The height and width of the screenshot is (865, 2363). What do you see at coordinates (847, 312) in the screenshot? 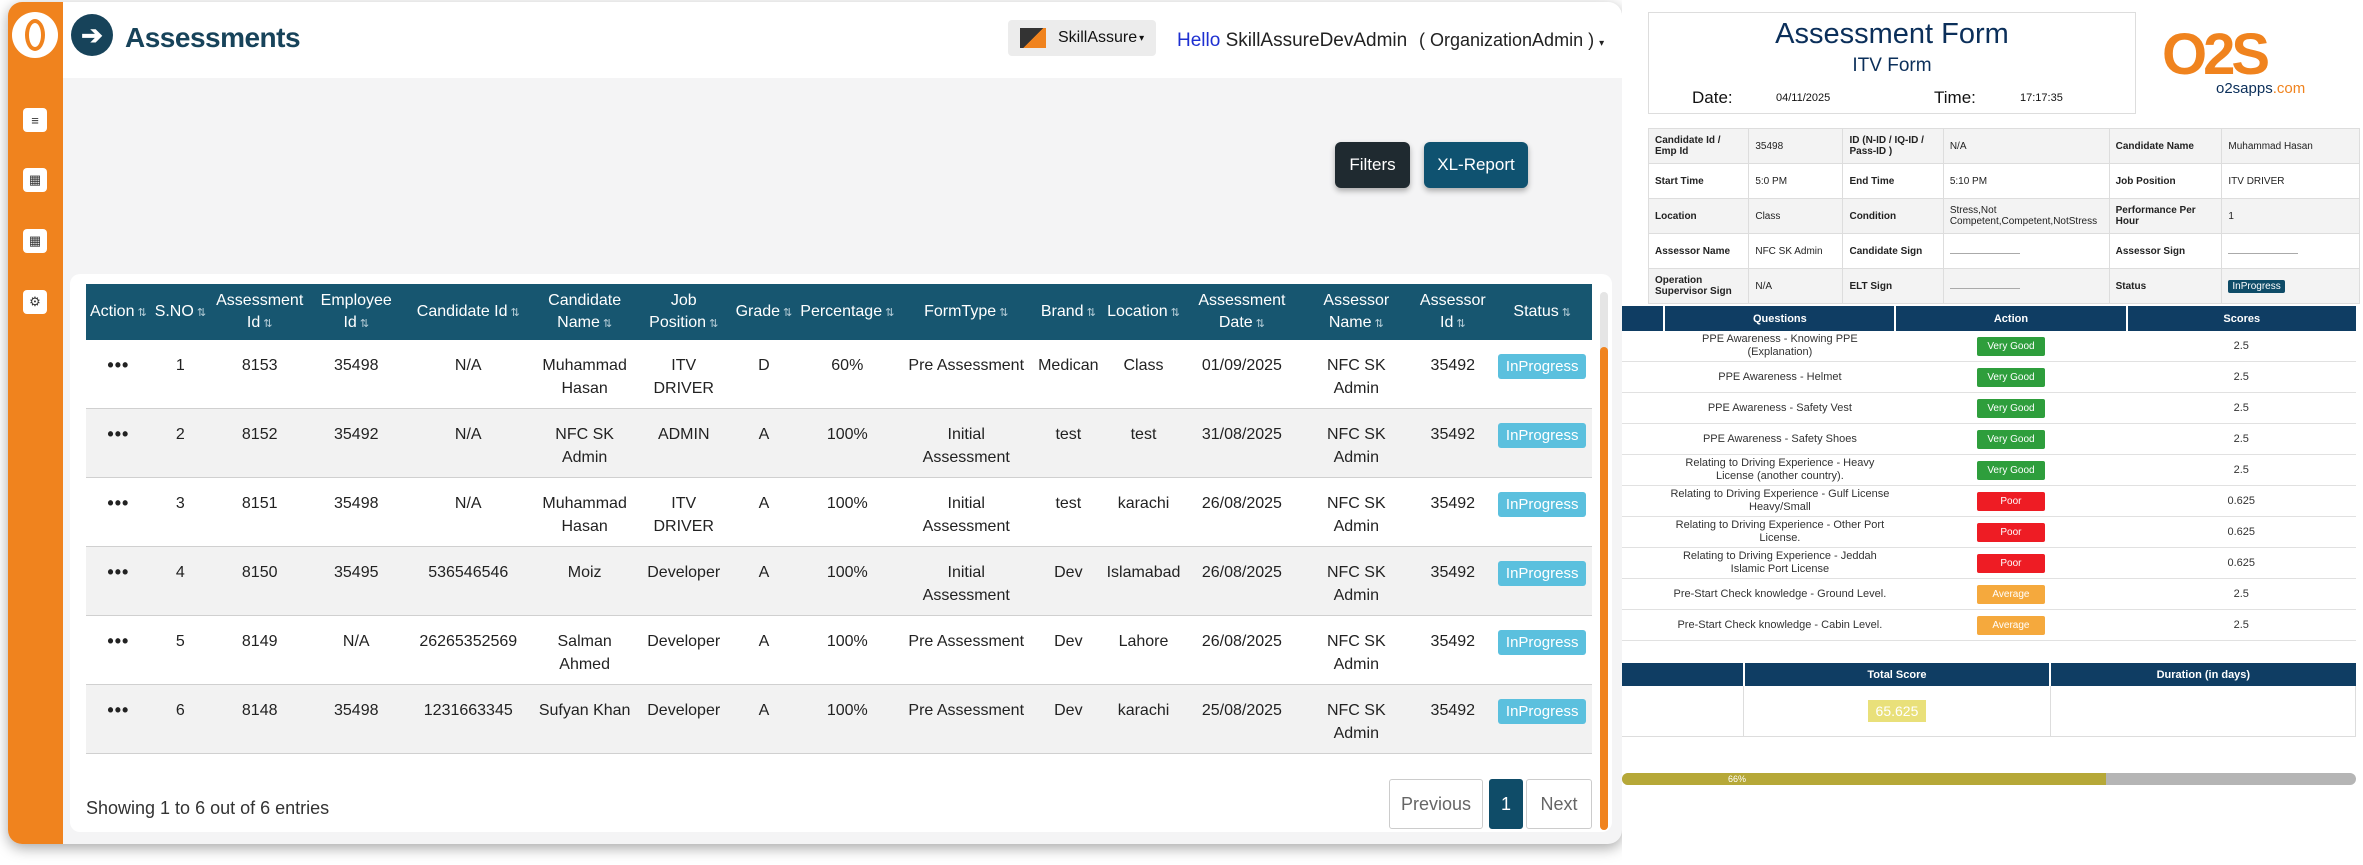
I see `column-header: Percentage ⇅` at bounding box center [847, 312].